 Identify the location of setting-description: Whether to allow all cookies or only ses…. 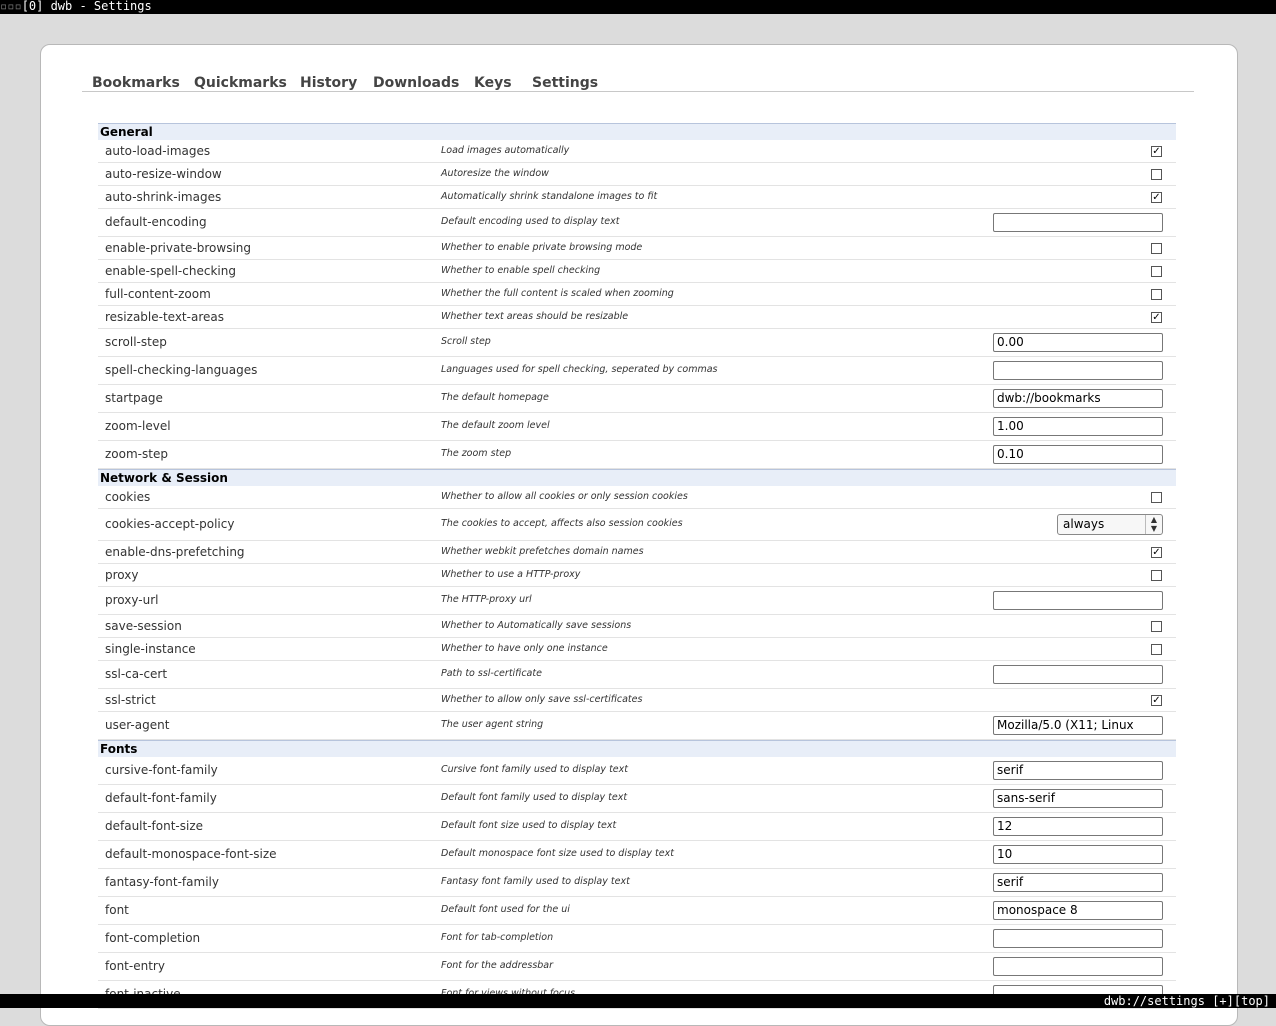
(564, 496).